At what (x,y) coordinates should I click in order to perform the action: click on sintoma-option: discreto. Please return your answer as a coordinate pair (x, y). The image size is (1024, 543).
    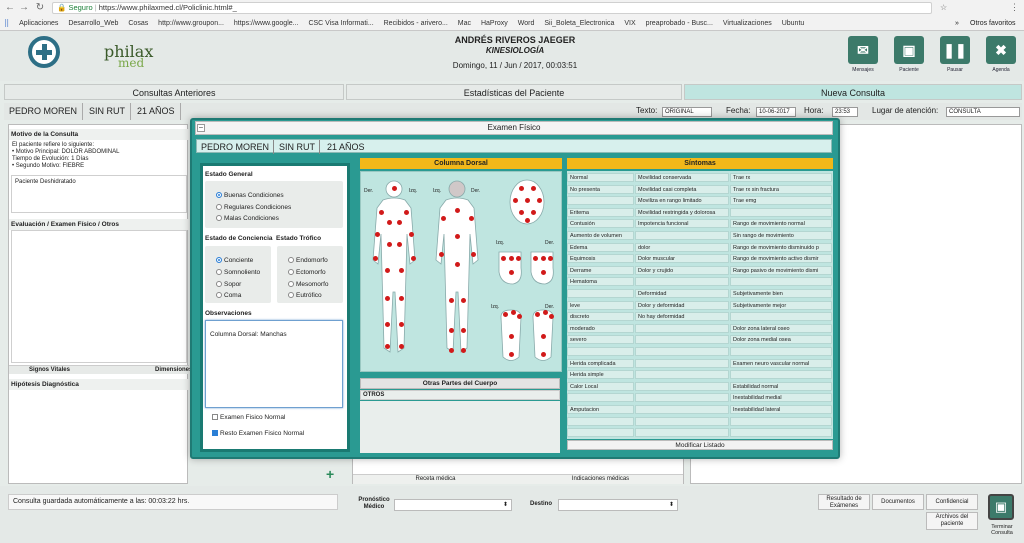
    Looking at the image, I should click on (600, 317).